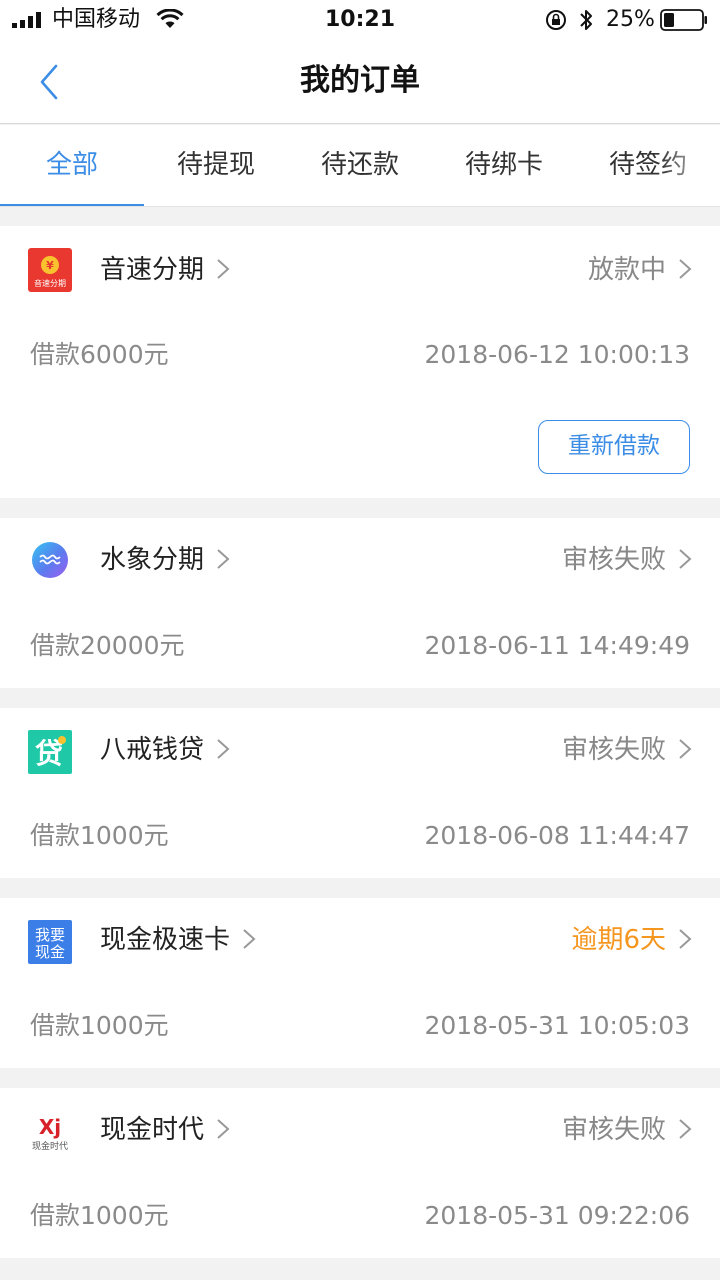 The height and width of the screenshot is (1280, 720). Describe the element at coordinates (50, 1146) in the screenshot. I see `svg-text: 现金时代` at that location.